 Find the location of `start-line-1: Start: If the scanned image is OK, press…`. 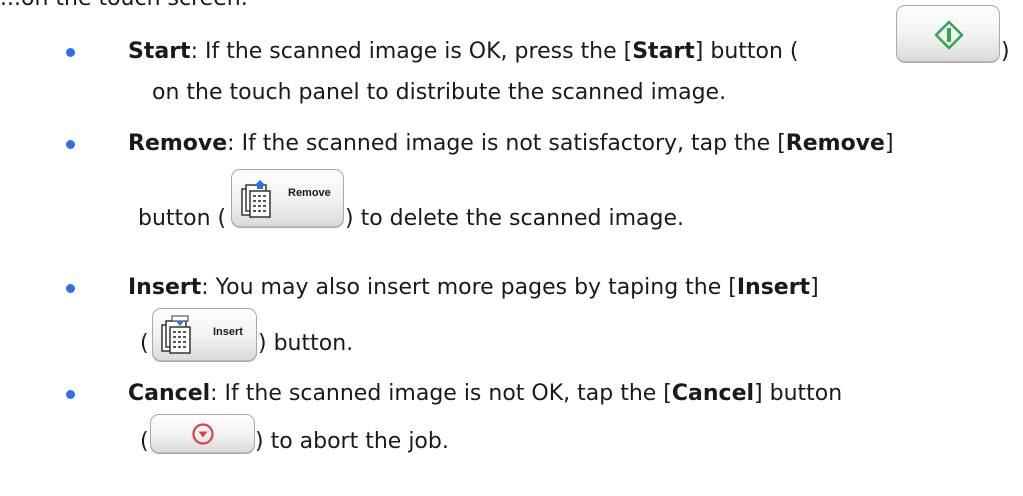

start-line-1: Start: If the scanned image is OK, press… is located at coordinates (463, 51).